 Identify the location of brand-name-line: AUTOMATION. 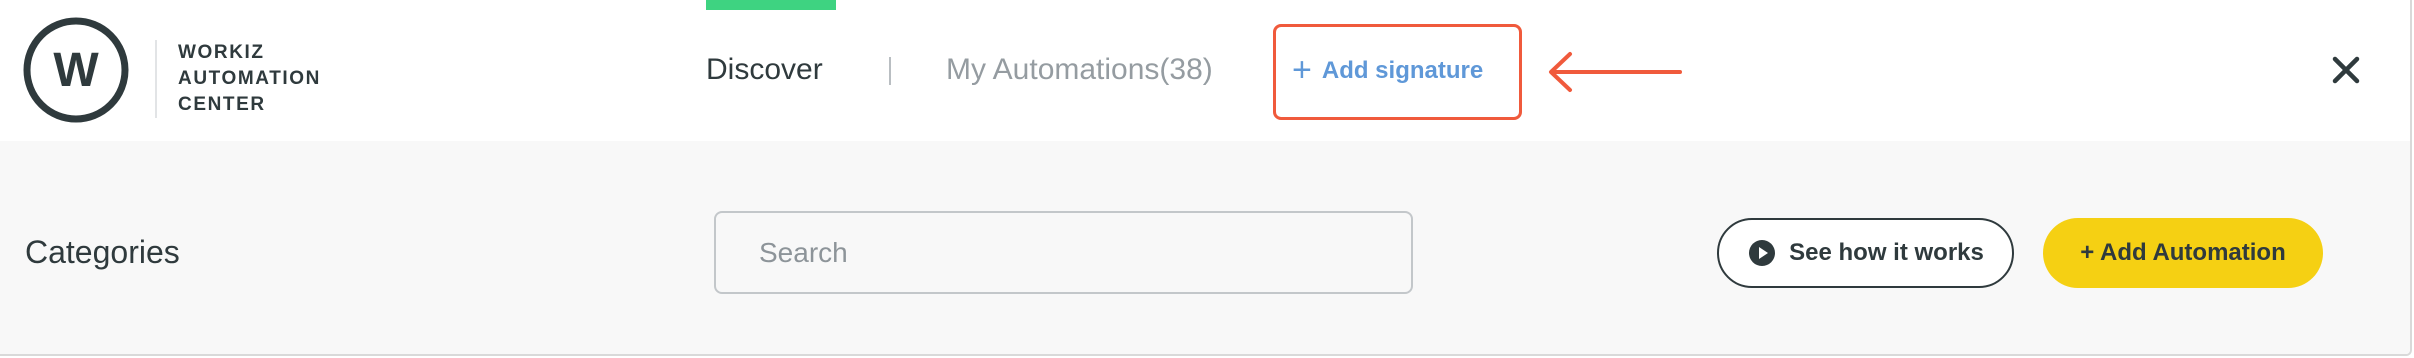
(250, 78).